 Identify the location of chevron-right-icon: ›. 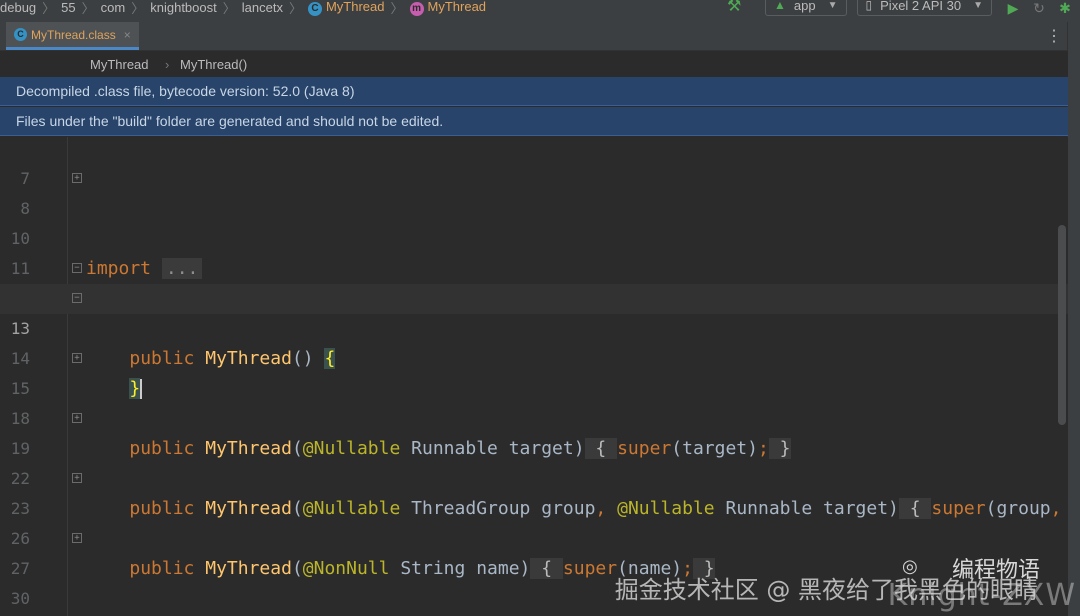
(167, 64).